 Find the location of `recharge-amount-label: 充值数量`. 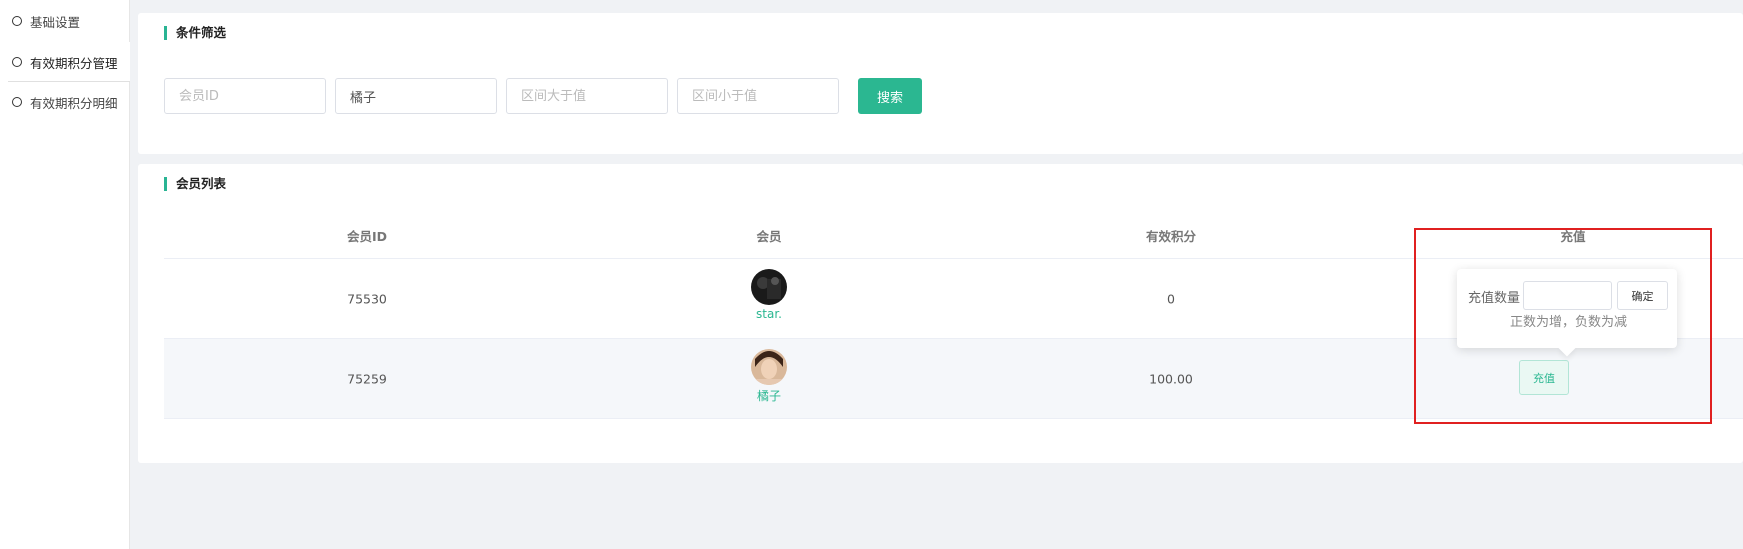

recharge-amount-label: 充值数量 is located at coordinates (1494, 298).